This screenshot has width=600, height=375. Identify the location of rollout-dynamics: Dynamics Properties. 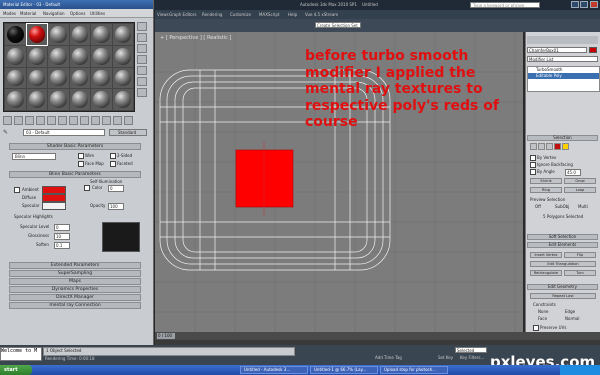
(75, 289).